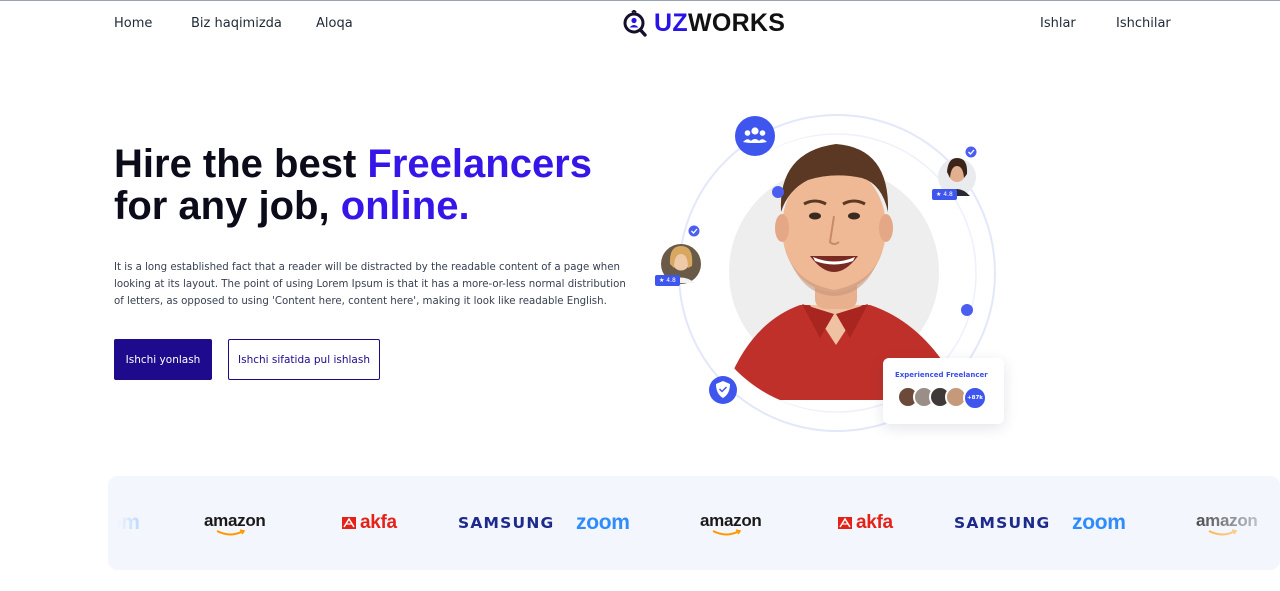 This screenshot has height=591, width=1280. What do you see at coordinates (1143, 23) in the screenshot?
I see `nav-workers-link: Ishchilar` at bounding box center [1143, 23].